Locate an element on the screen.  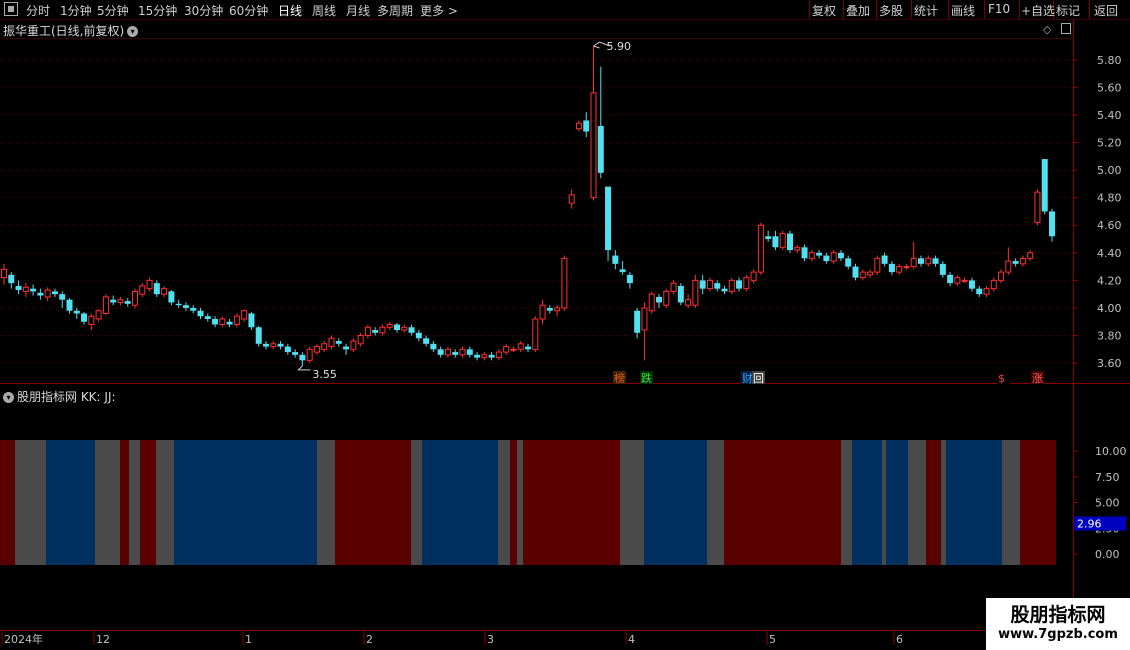
date-label-3: 2 is located at coordinates (369, 639).